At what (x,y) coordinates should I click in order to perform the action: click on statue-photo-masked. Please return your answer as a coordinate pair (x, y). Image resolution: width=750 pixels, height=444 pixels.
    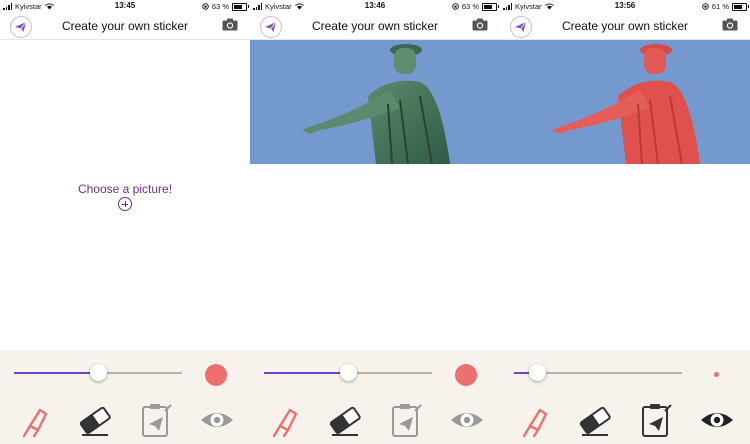
    Looking at the image, I should click on (625, 102).